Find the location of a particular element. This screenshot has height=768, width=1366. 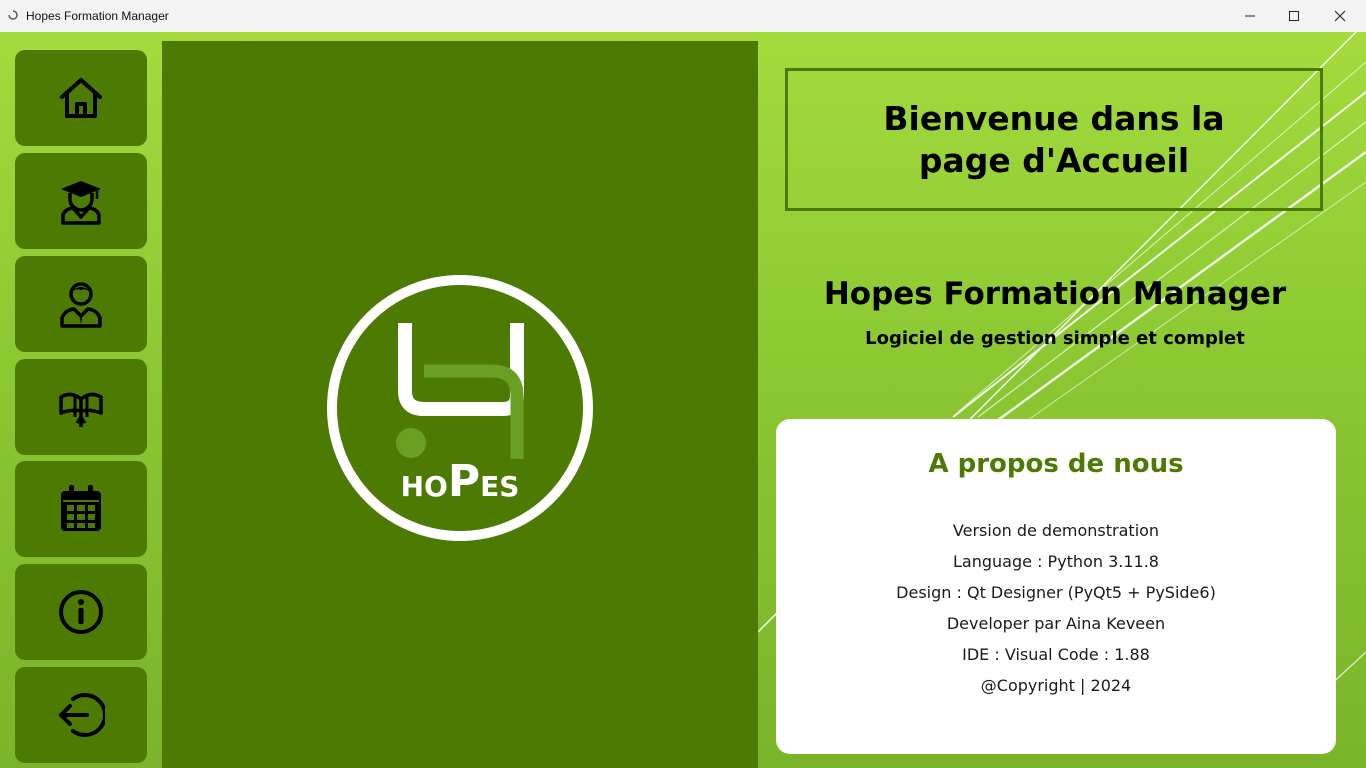

minimize-icon is located at coordinates (1250, 16).